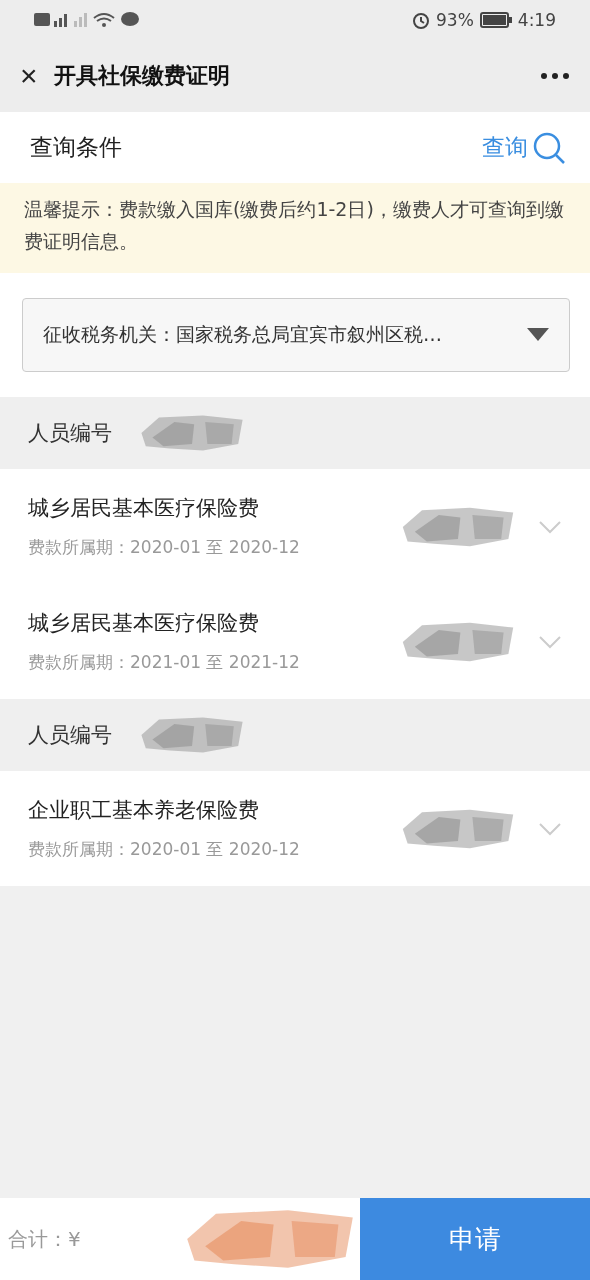  What do you see at coordinates (421, 20) in the screenshot?
I see `alarm-icon` at bounding box center [421, 20].